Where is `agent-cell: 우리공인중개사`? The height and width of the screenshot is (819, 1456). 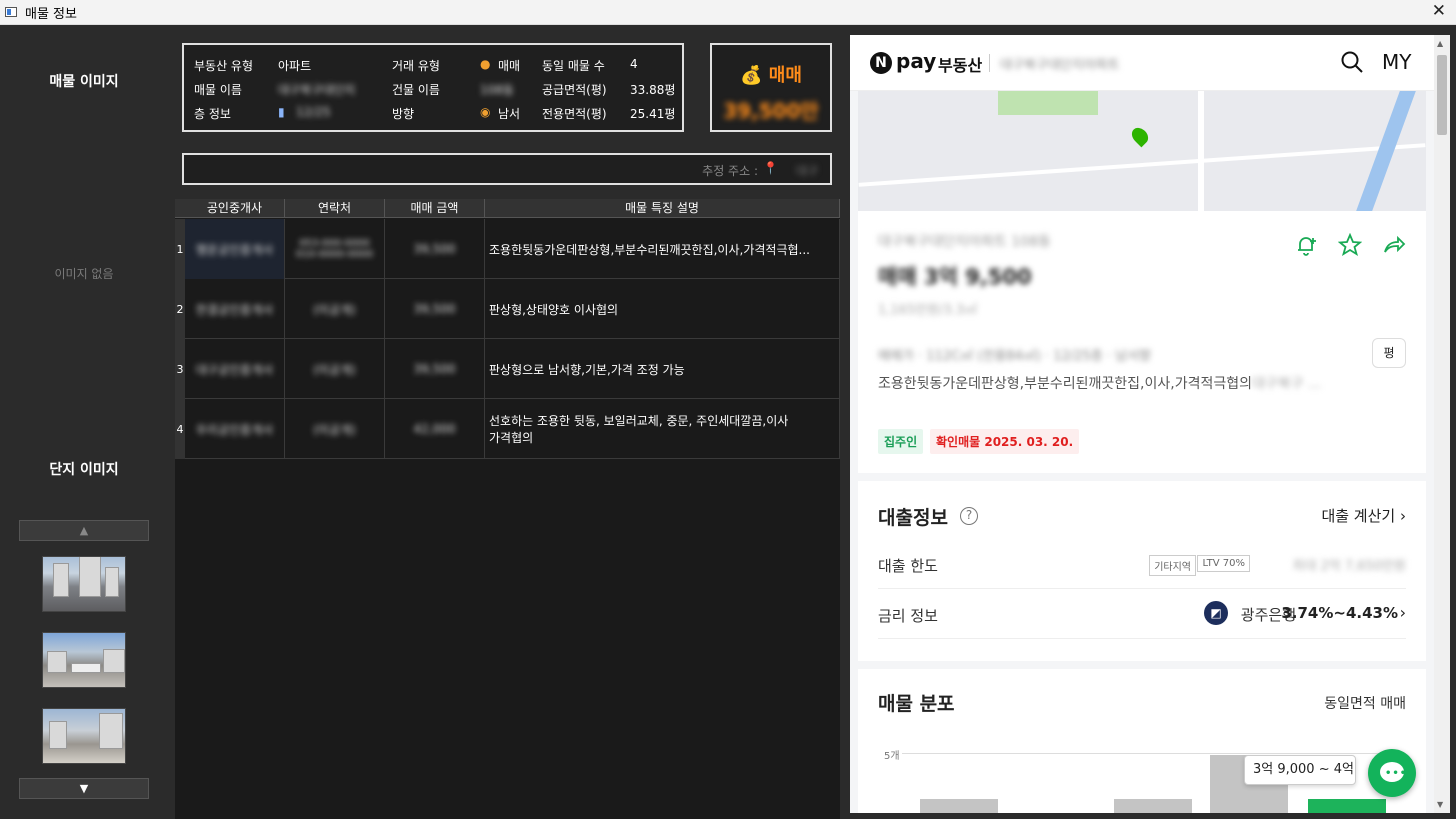
agent-cell: 우리공인중개사 is located at coordinates (235, 429).